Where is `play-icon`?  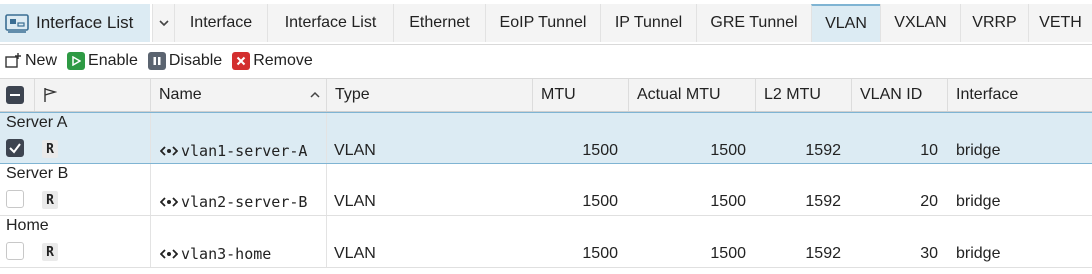
play-icon is located at coordinates (76, 61).